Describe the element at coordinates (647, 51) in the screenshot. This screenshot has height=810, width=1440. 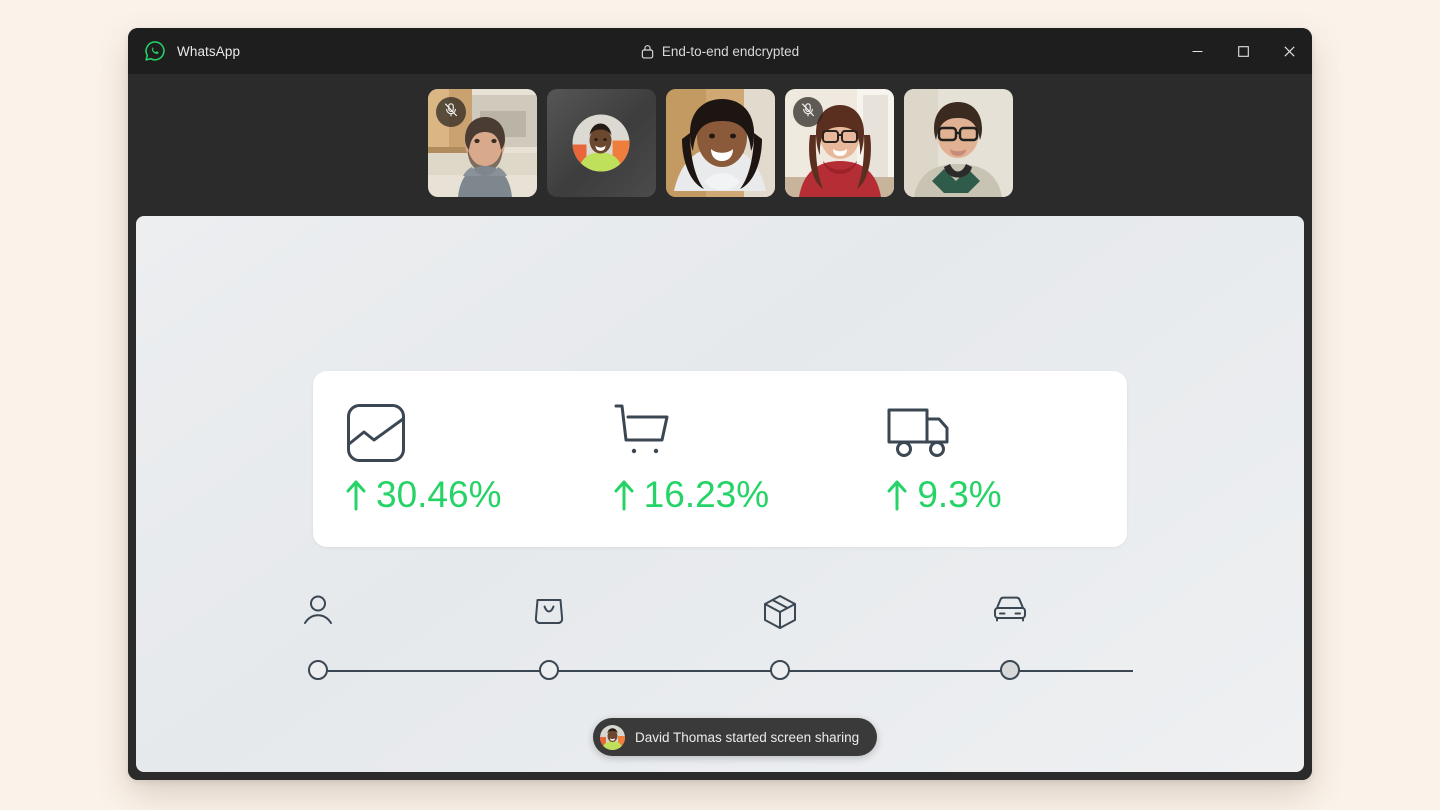
I see `lock-icon` at that location.